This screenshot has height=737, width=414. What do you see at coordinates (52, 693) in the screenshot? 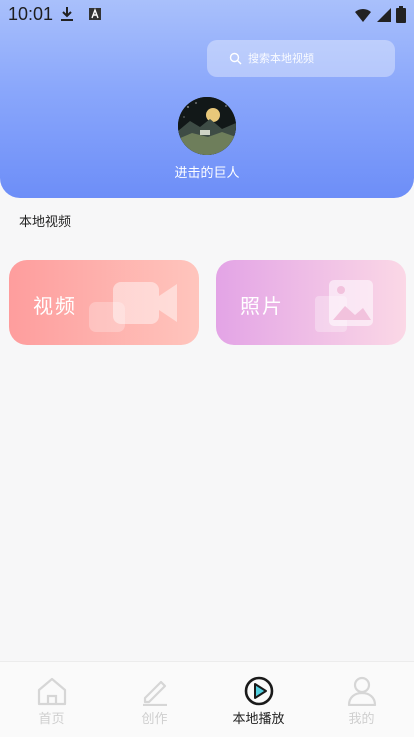
I see `home-icon` at bounding box center [52, 693].